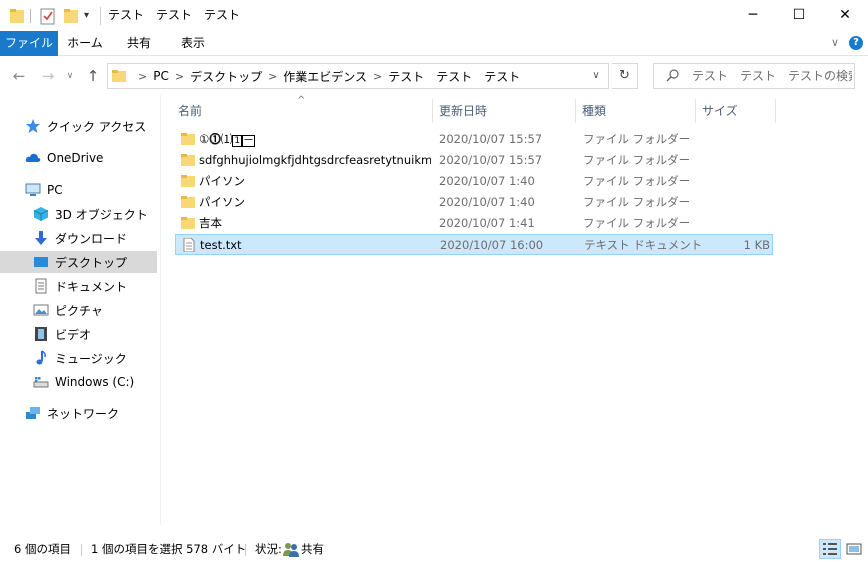  What do you see at coordinates (434, 43) in the screenshot?
I see `ribbon-tabs: ファイル ホーム 共有 表示 ∨ ?` at bounding box center [434, 43].